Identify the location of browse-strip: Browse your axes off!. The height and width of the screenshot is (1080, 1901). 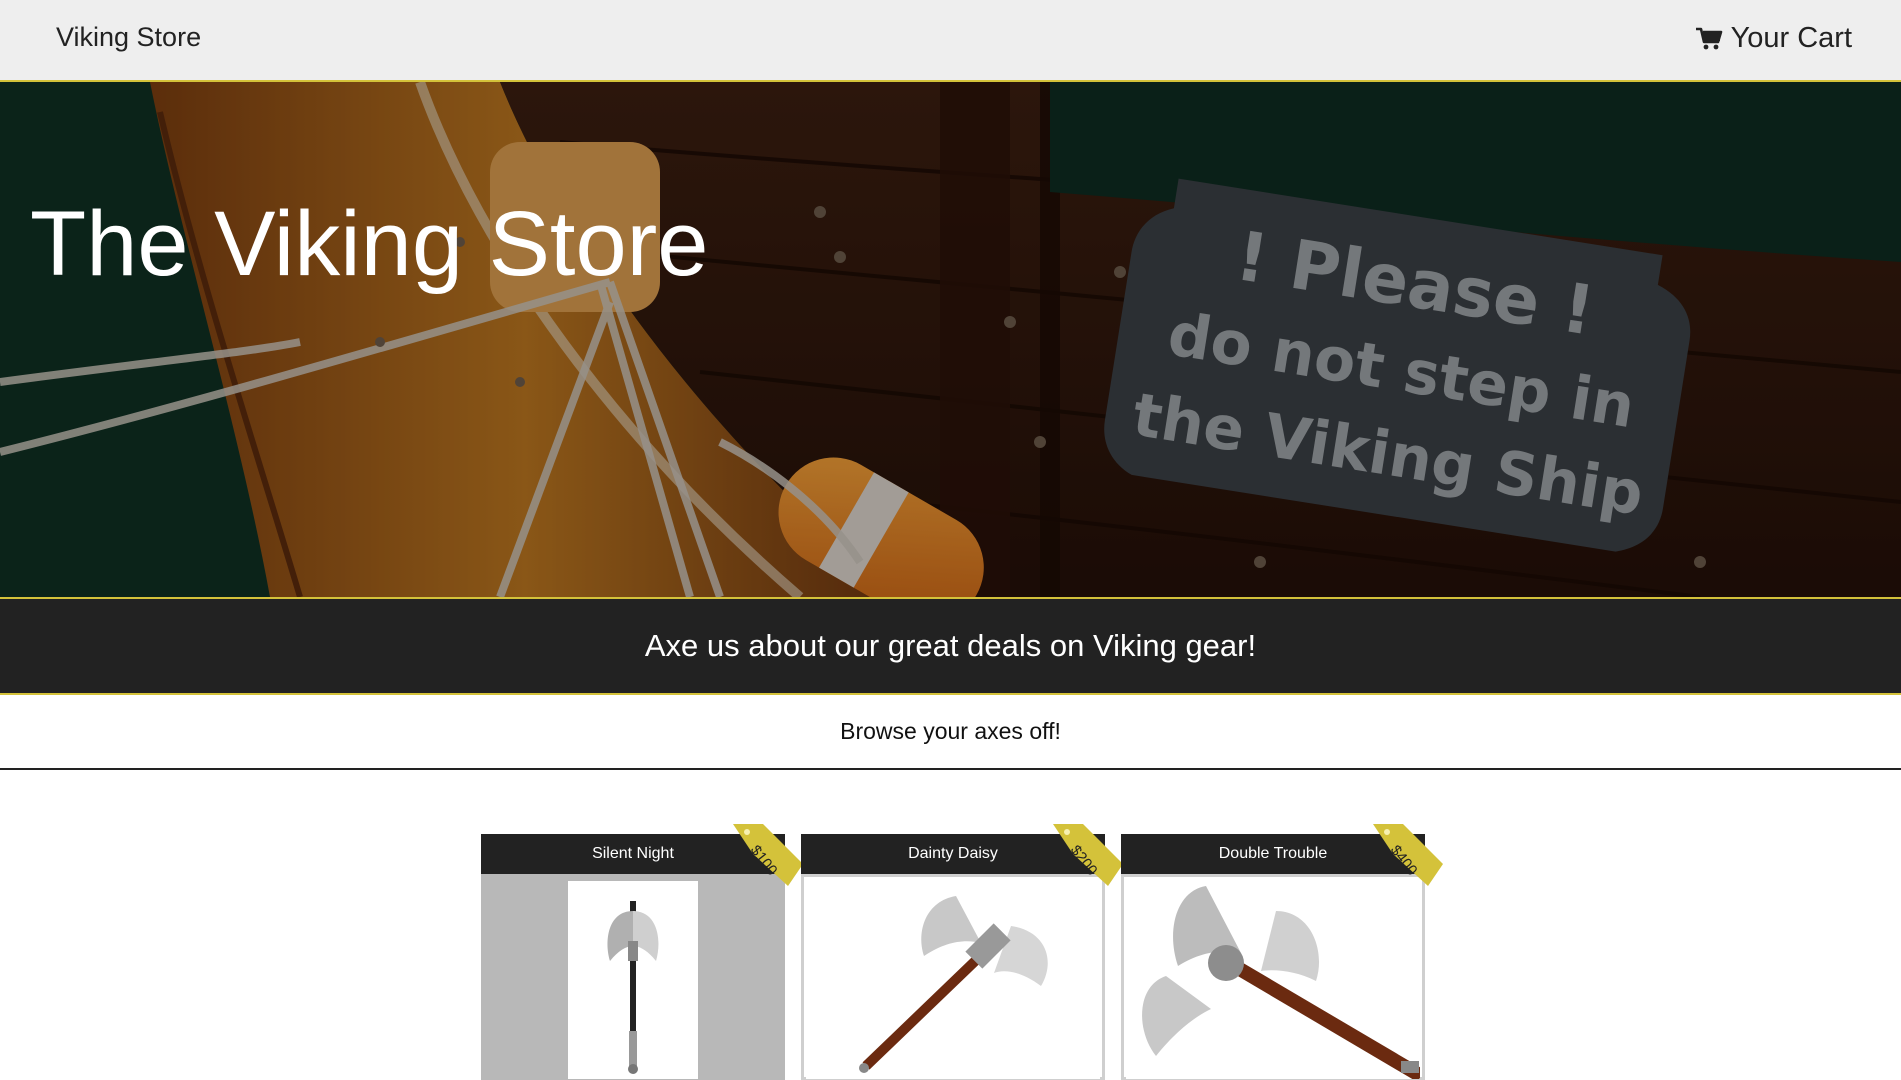
(950, 732).